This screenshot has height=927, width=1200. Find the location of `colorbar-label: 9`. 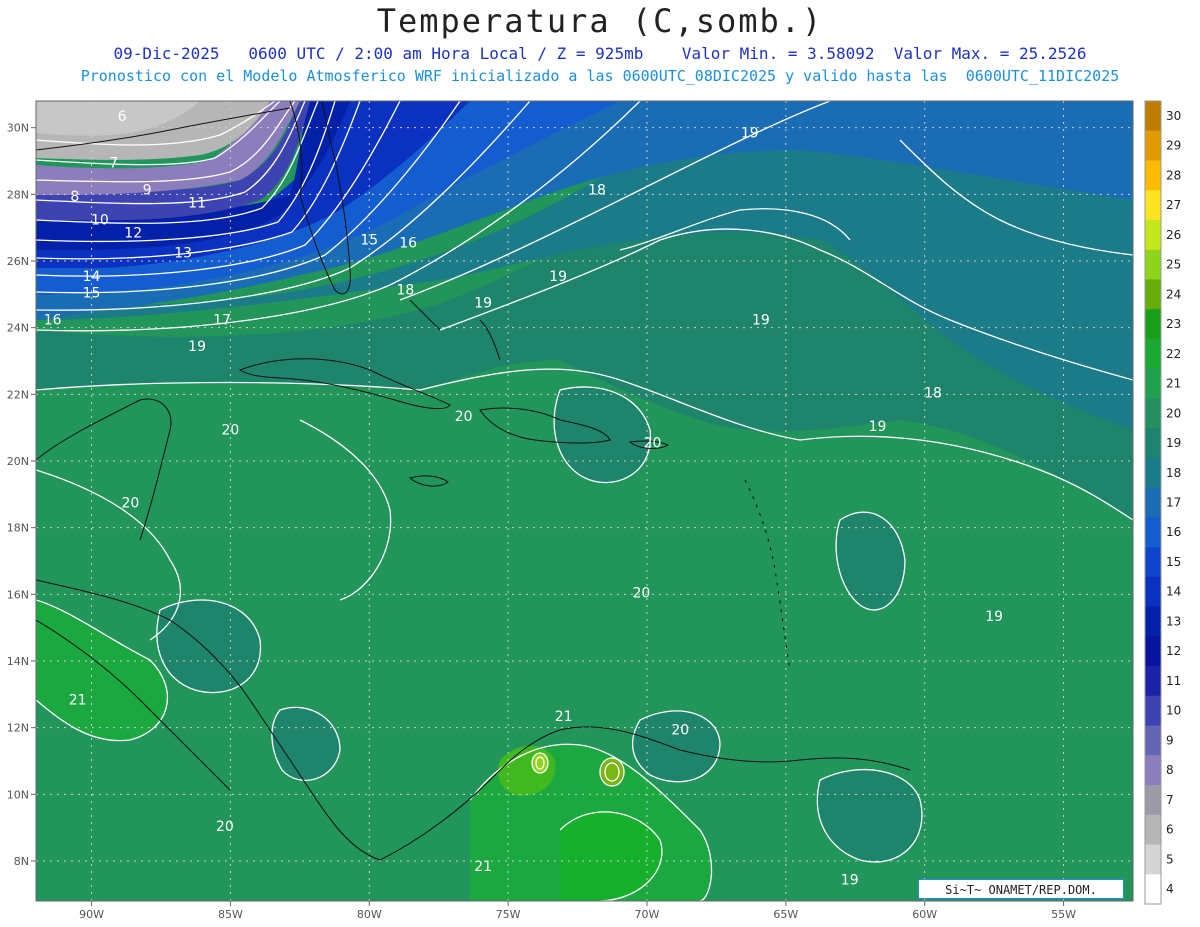

colorbar-label: 9 is located at coordinates (1170, 740).